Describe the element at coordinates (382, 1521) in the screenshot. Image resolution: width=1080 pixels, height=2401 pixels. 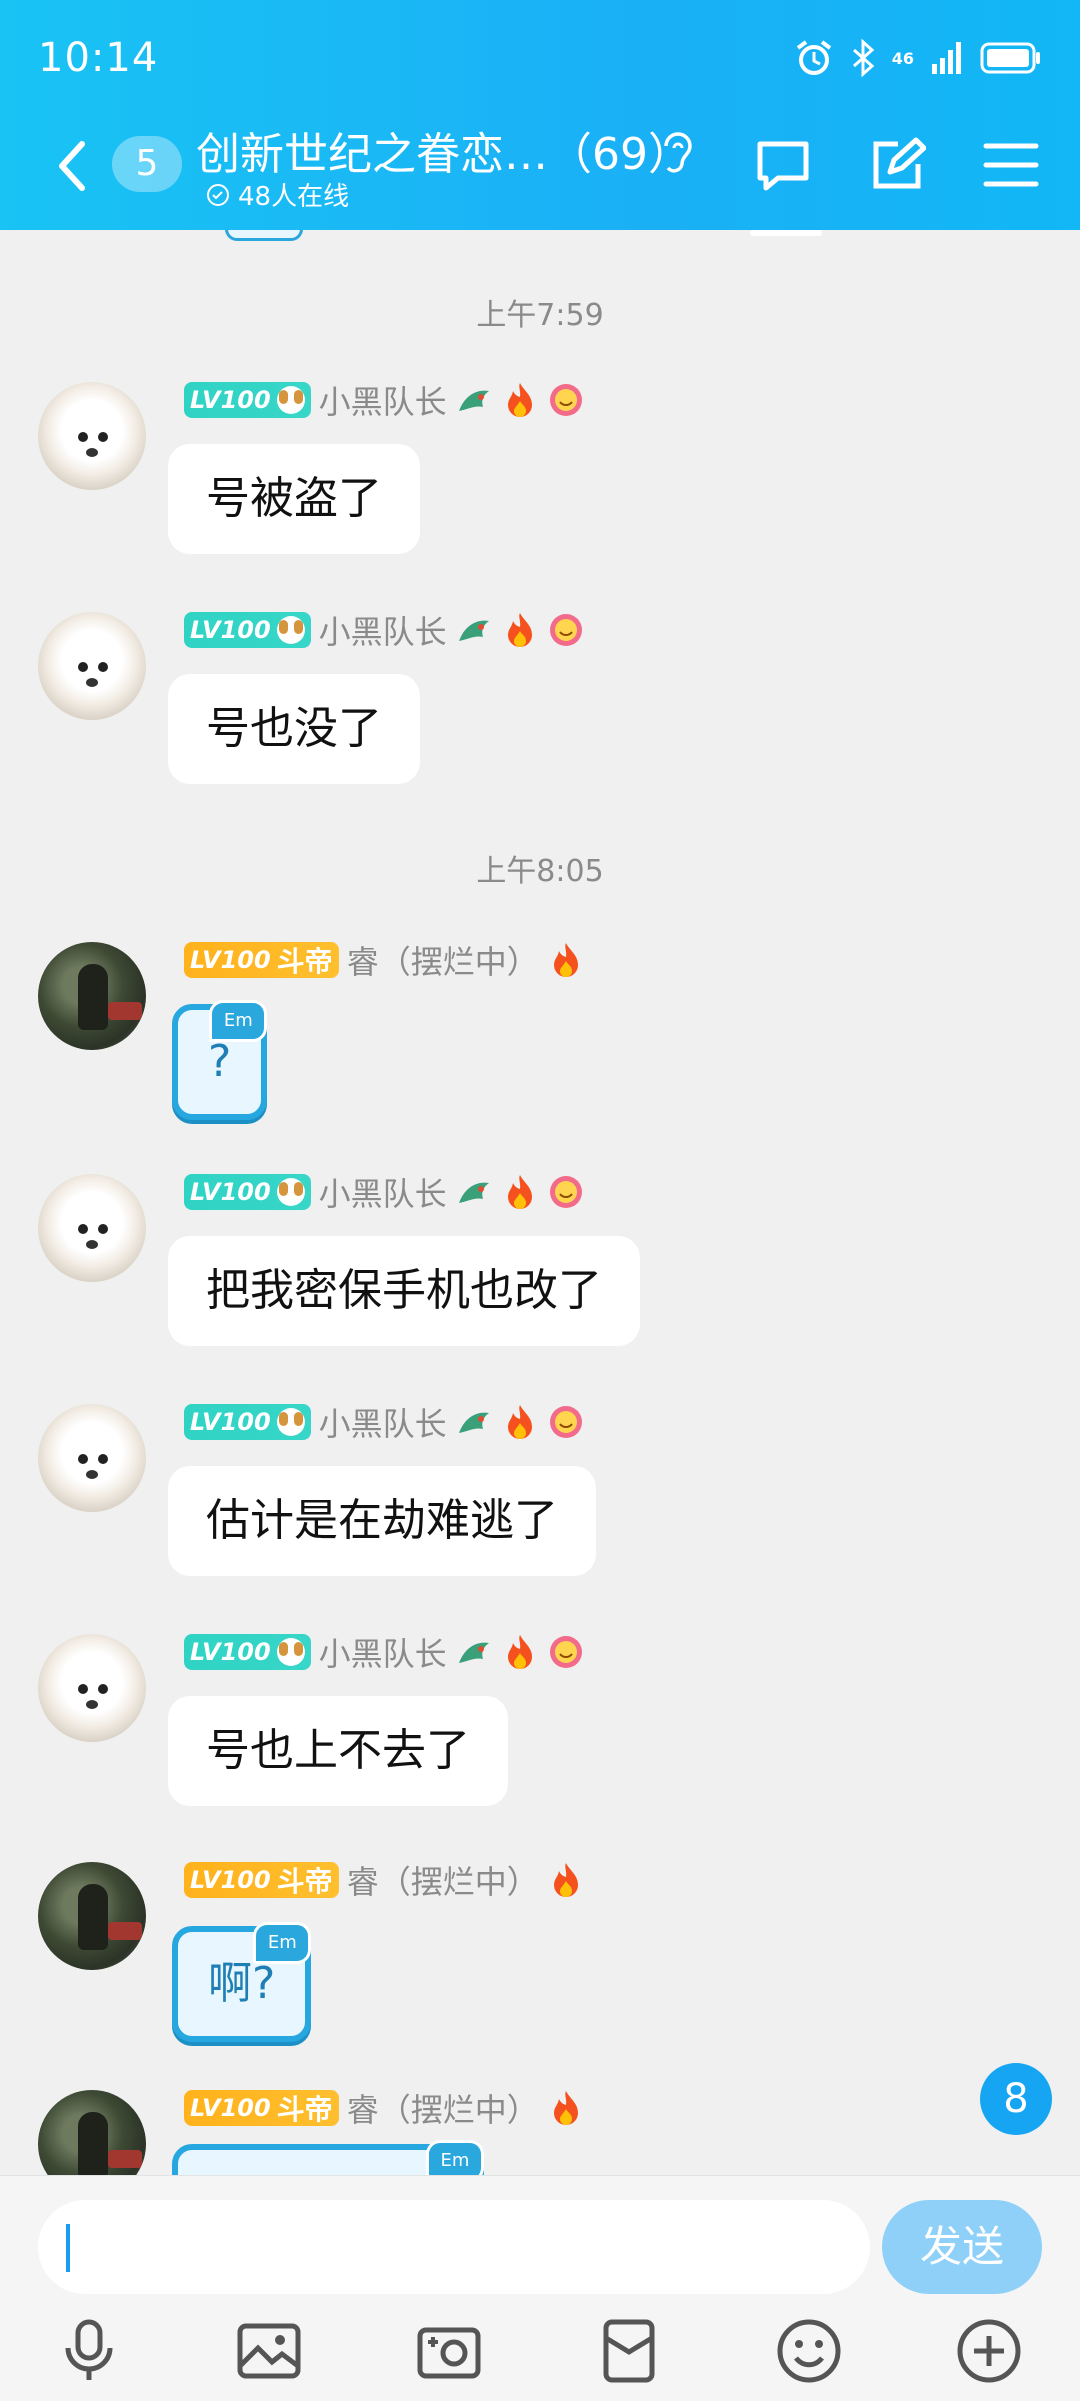
I see `message-bubble: 估计是在劫难逃了` at that location.